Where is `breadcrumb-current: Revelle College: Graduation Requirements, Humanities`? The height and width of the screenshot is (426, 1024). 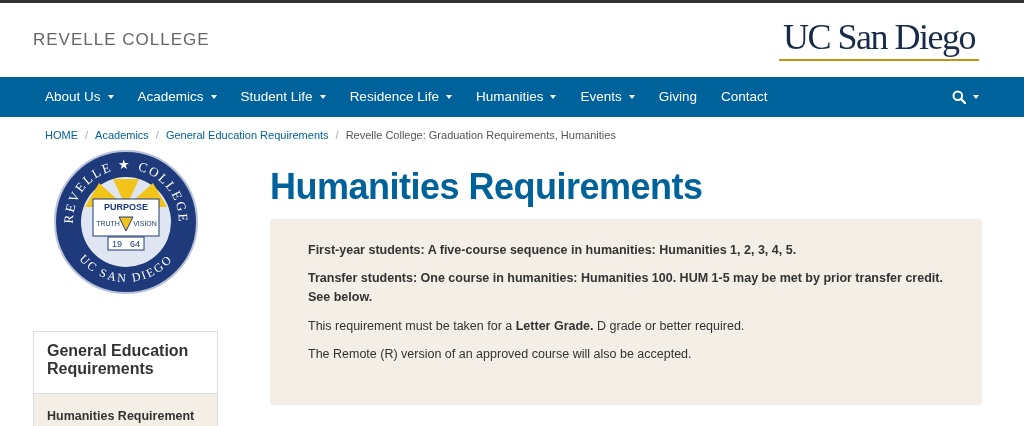 breadcrumb-current: Revelle College: Graduation Requirements, Humanities is located at coordinates (480, 135).